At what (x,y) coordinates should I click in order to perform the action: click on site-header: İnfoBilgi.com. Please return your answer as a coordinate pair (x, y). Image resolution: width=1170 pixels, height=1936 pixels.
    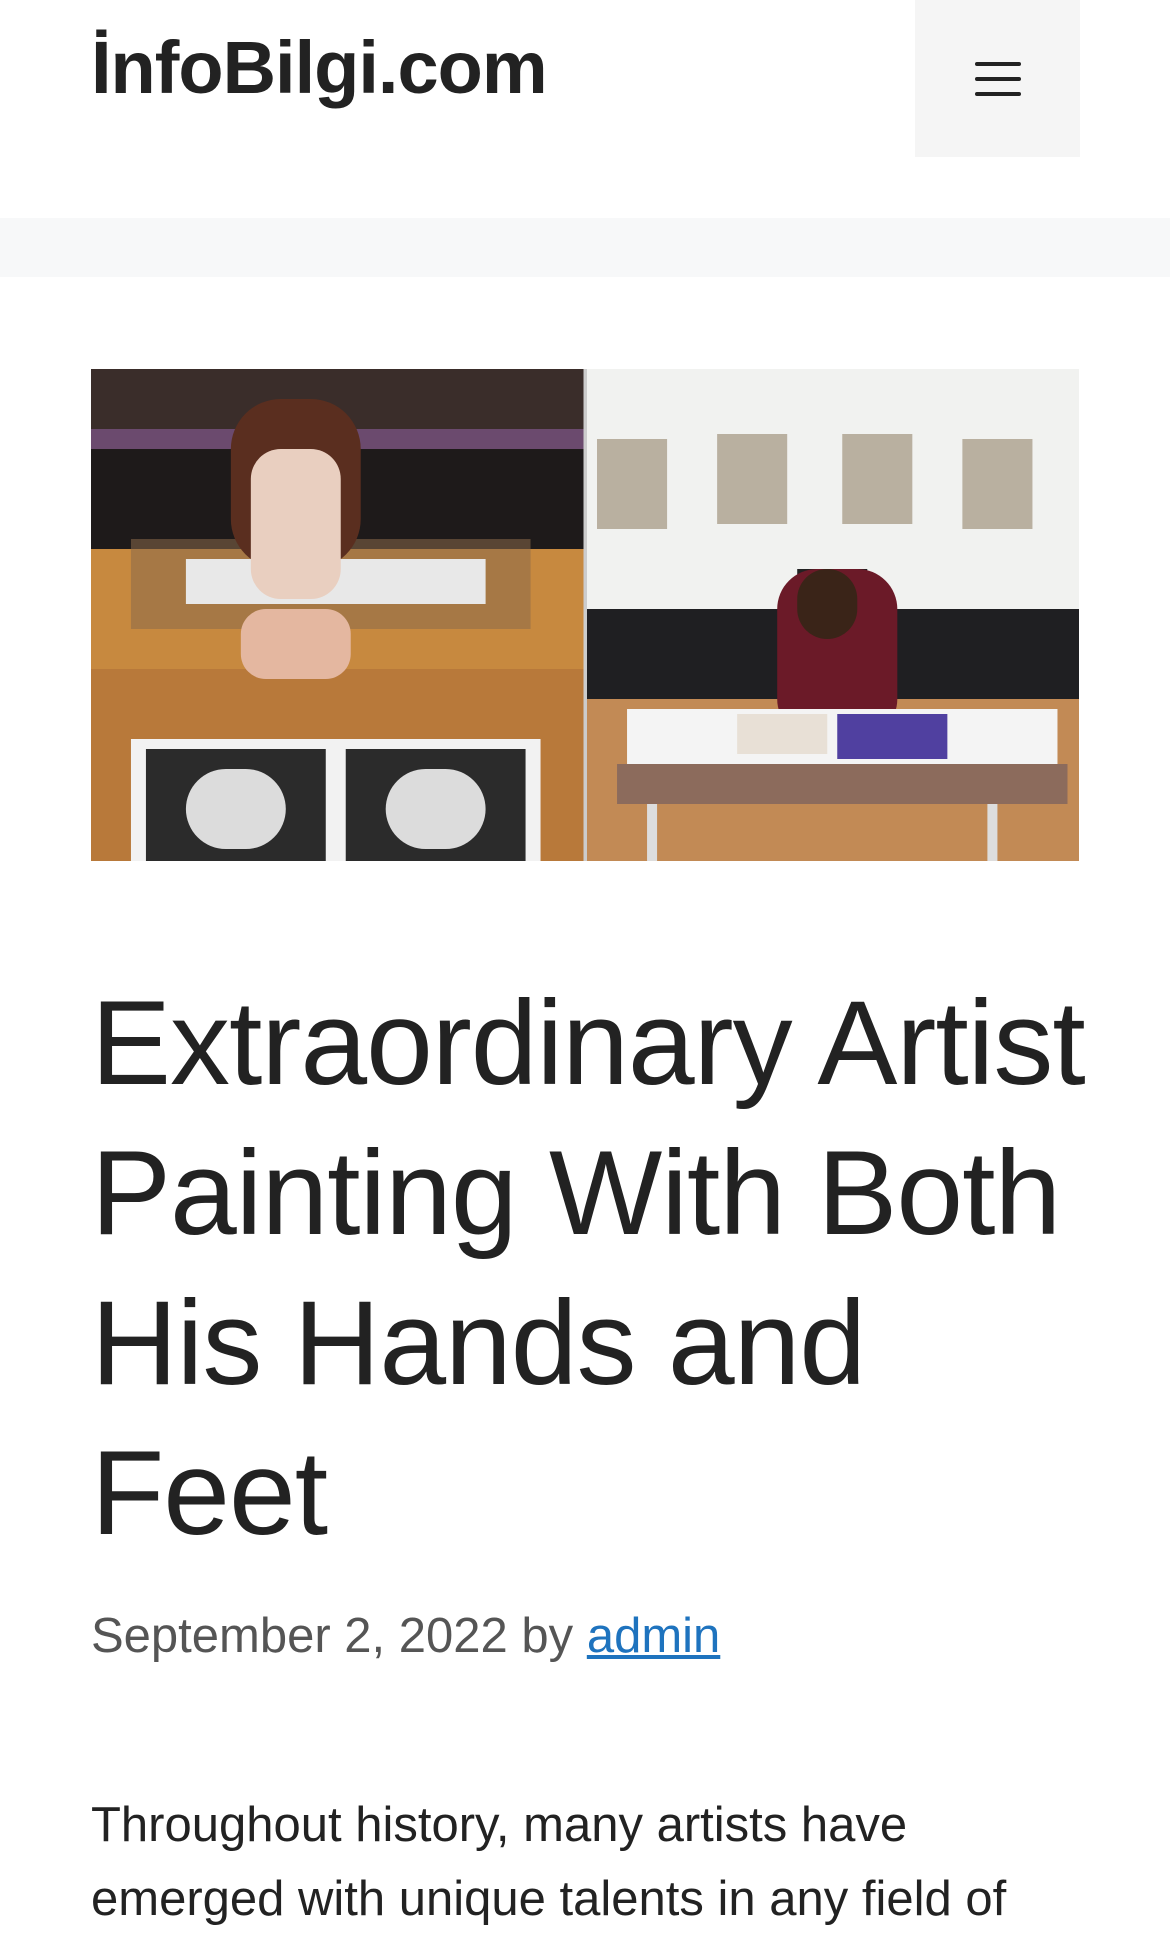
    Looking at the image, I should click on (585, 109).